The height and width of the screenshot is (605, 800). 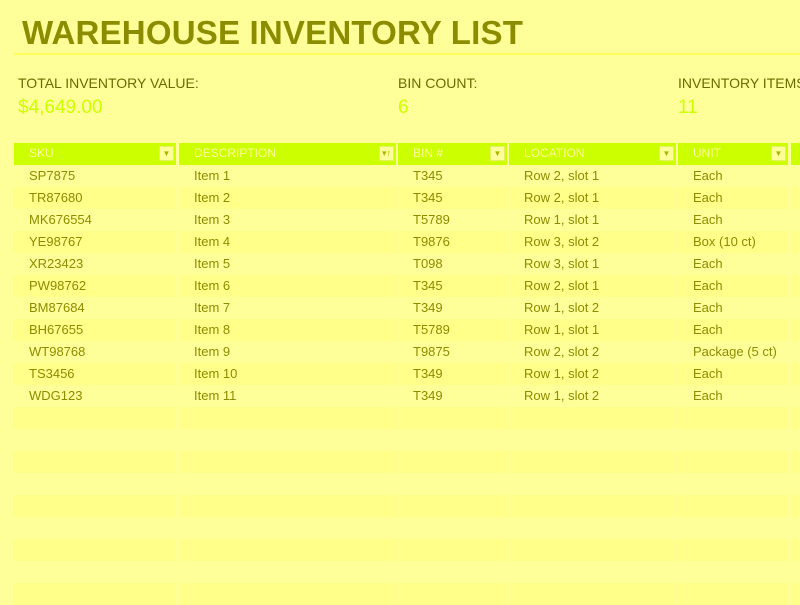 I want to click on cell-sku: MK676554, so click(x=95, y=220).